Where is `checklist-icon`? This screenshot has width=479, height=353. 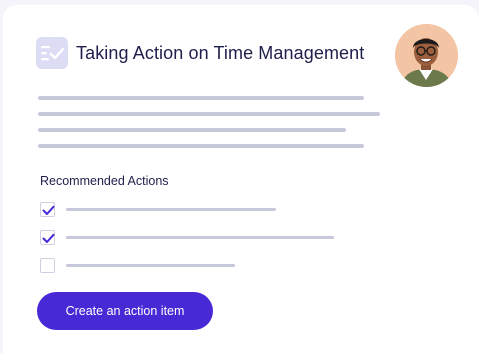 checklist-icon is located at coordinates (52, 53).